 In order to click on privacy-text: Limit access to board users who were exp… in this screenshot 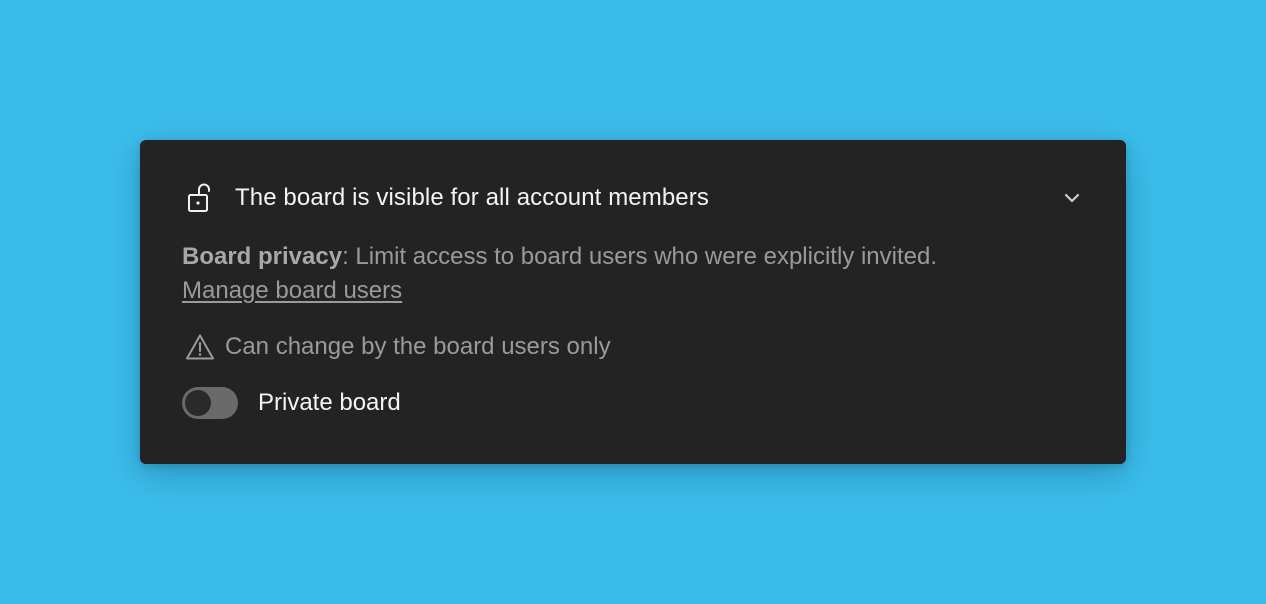, I will do `click(642, 256)`.